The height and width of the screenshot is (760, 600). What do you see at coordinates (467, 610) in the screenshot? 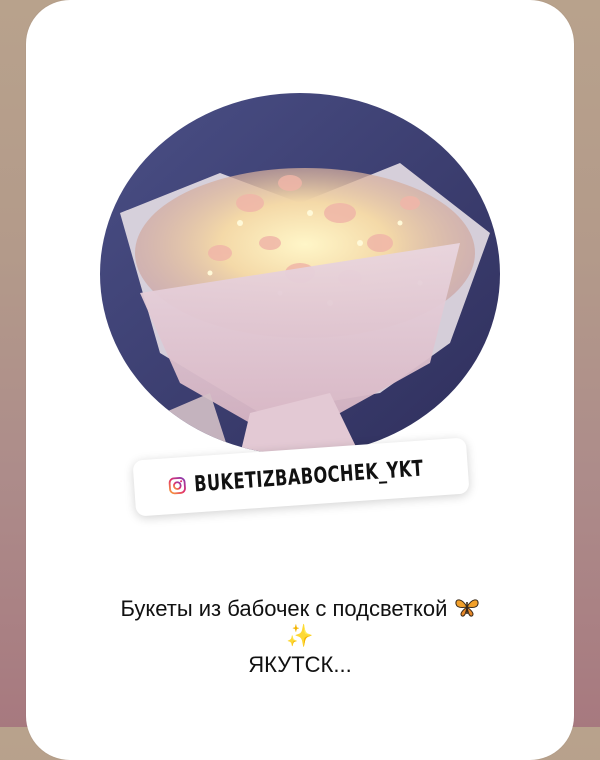
I see `butterfly-icon` at bounding box center [467, 610].